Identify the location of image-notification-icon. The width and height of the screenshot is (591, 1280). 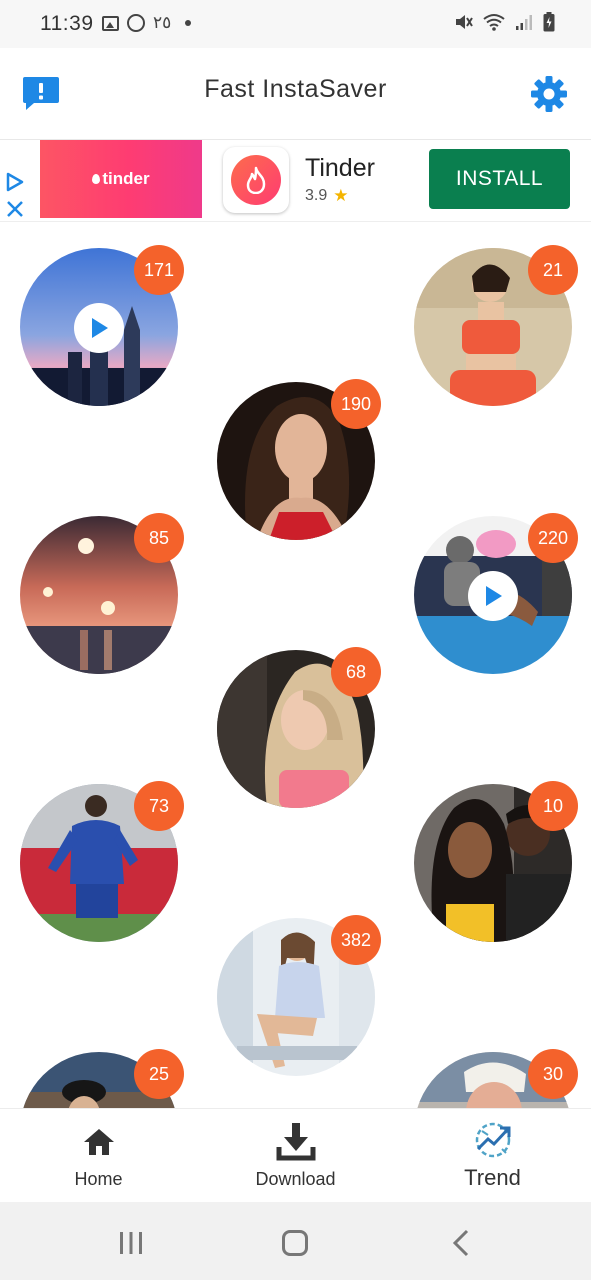
(110, 23).